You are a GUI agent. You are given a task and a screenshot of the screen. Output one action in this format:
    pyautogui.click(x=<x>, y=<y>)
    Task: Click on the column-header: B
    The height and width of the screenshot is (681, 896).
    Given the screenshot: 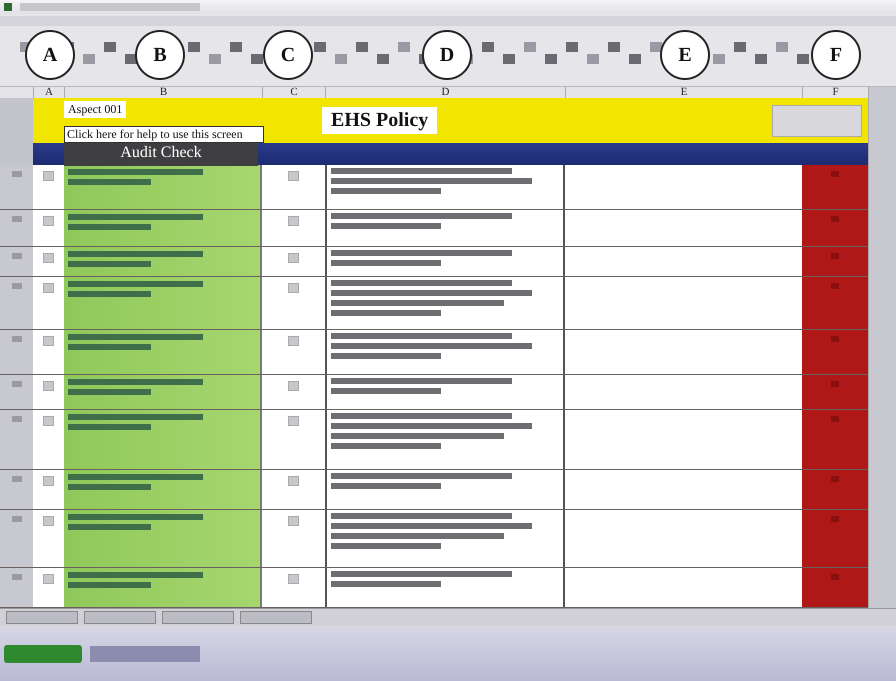 What is the action you would take?
    pyautogui.click(x=163, y=92)
    